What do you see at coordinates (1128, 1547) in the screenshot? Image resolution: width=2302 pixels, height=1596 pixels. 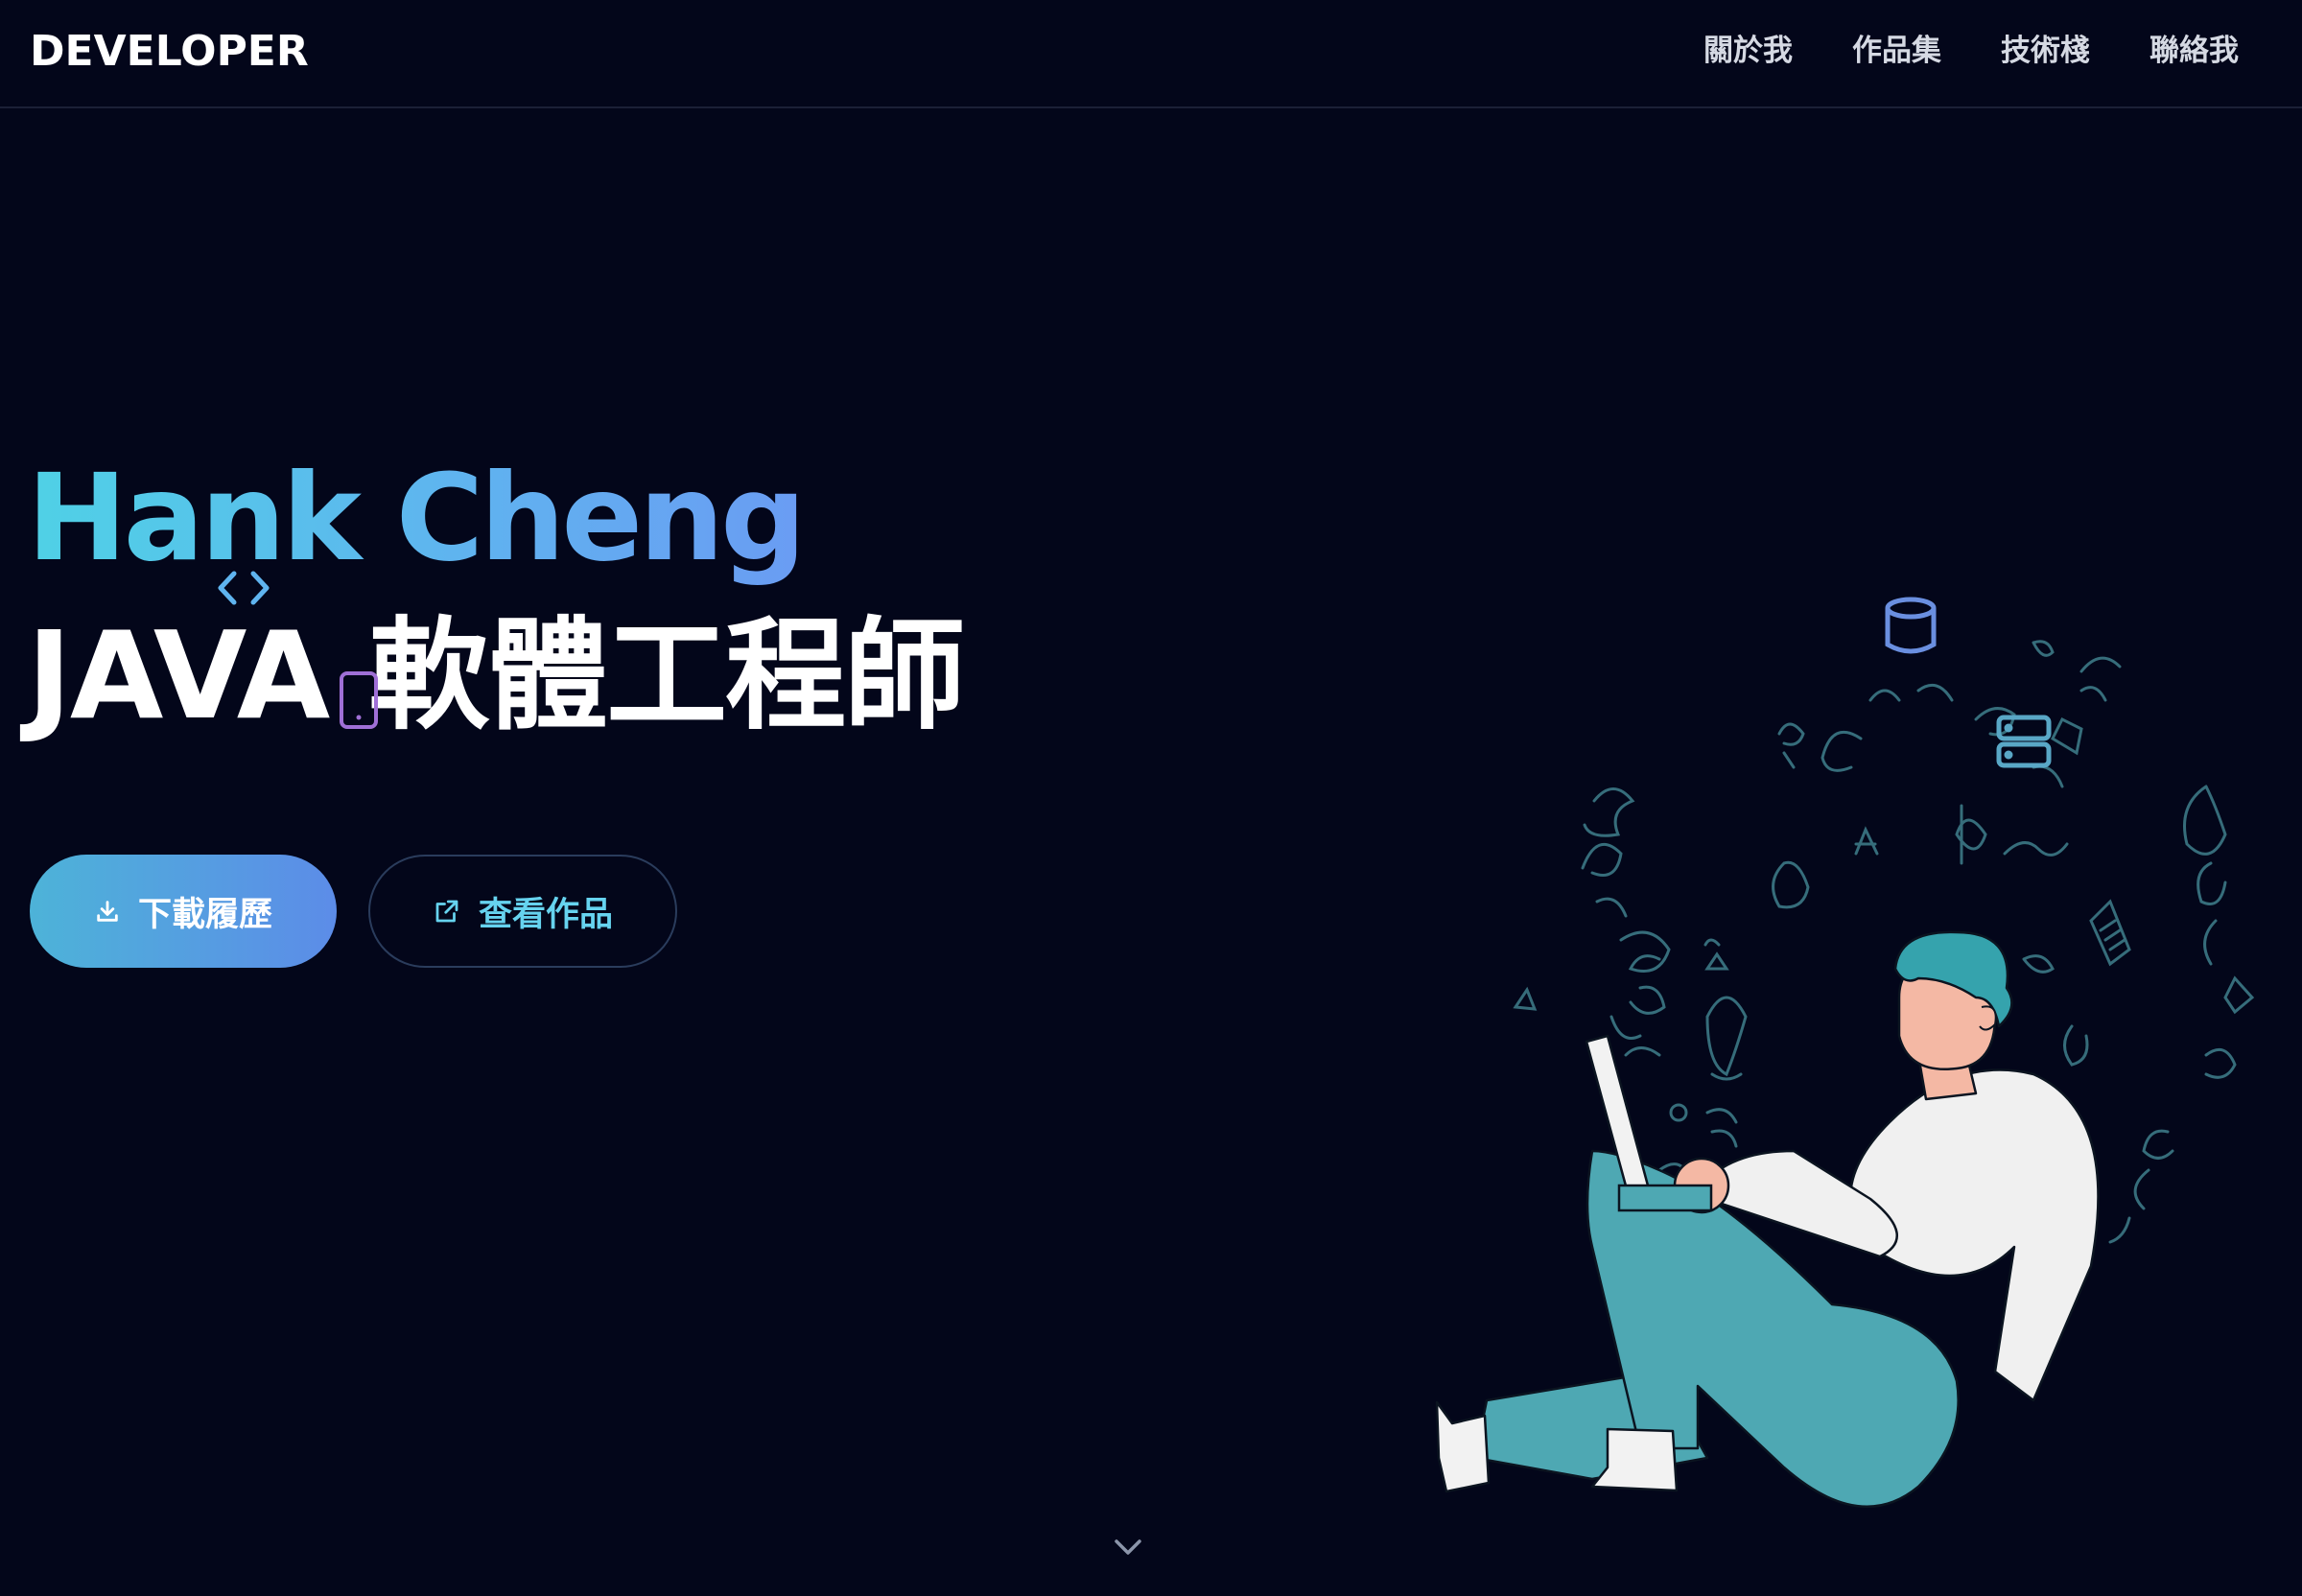 I see `chevron-down-icon` at bounding box center [1128, 1547].